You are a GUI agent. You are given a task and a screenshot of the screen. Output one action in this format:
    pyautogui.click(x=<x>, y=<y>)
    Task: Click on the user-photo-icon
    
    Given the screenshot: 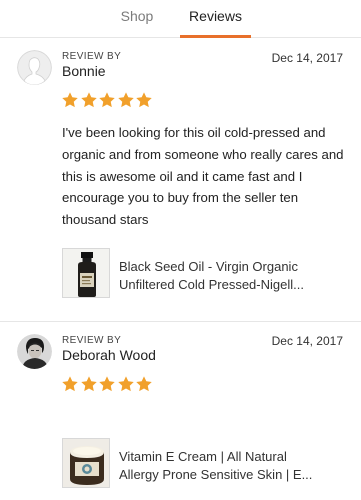 What is the action you would take?
    pyautogui.click(x=34, y=351)
    